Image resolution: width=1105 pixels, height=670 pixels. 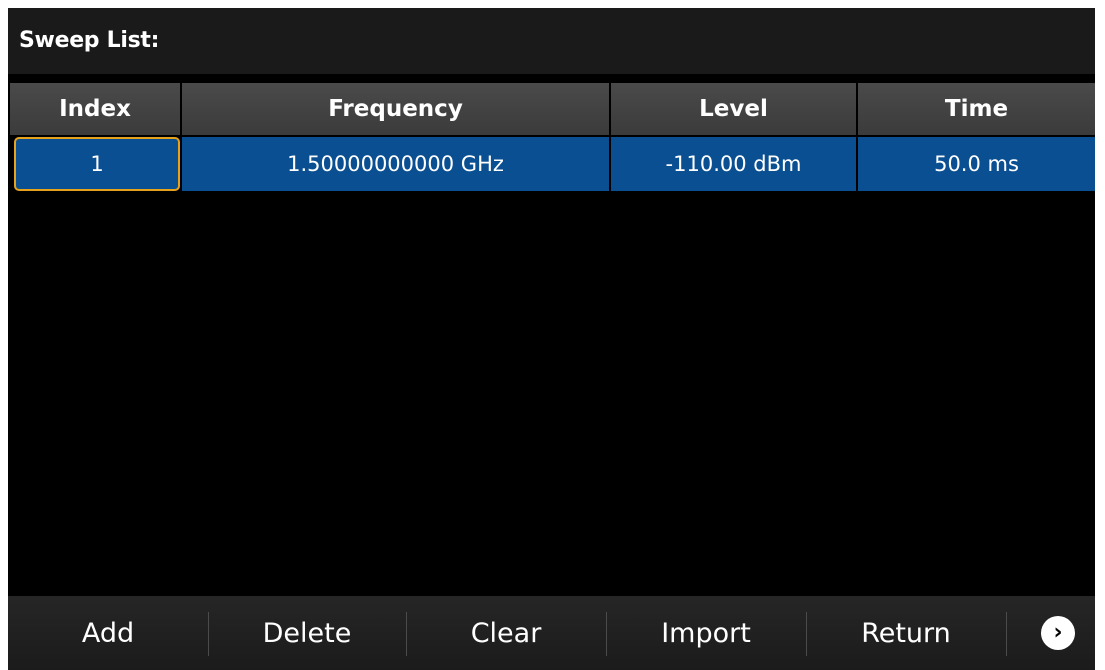 I want to click on softkey-bar: Add Delete Clear Import Return ›, so click(x=551, y=633).